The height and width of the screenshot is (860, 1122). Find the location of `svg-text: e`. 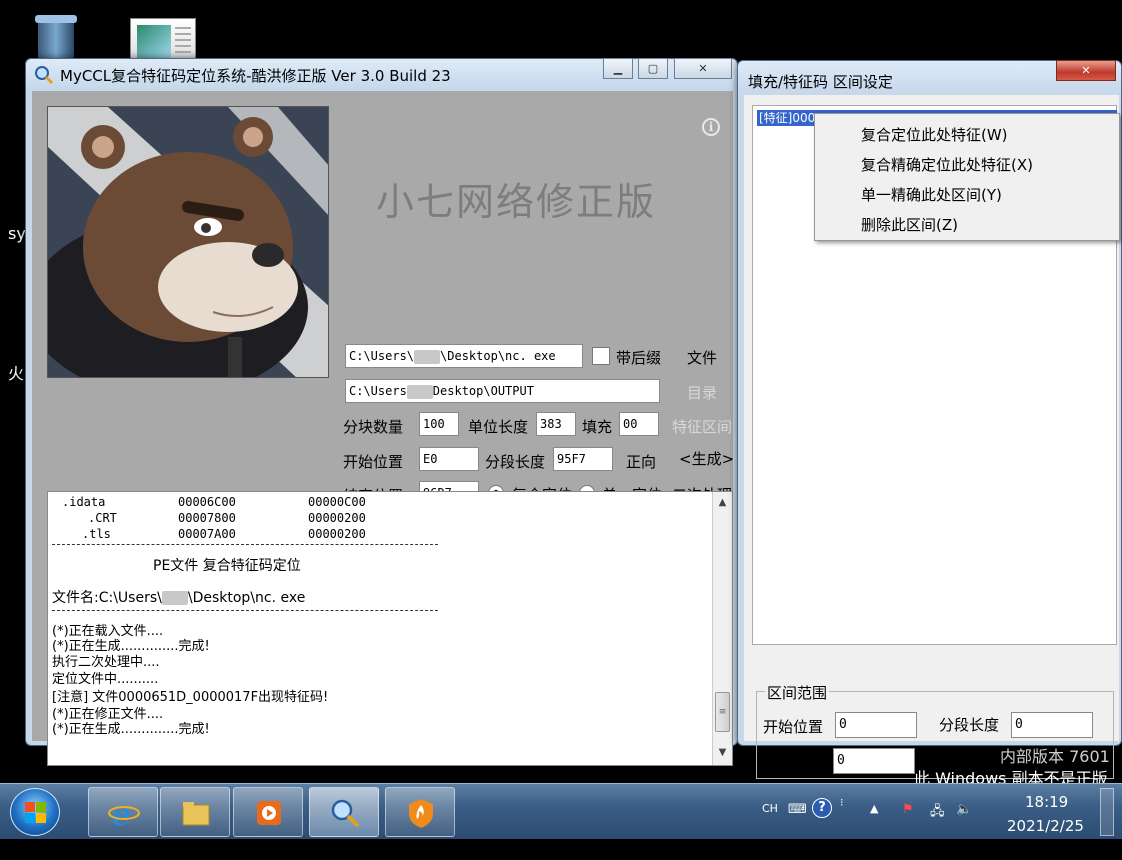

svg-text: e is located at coordinates (121, 813).